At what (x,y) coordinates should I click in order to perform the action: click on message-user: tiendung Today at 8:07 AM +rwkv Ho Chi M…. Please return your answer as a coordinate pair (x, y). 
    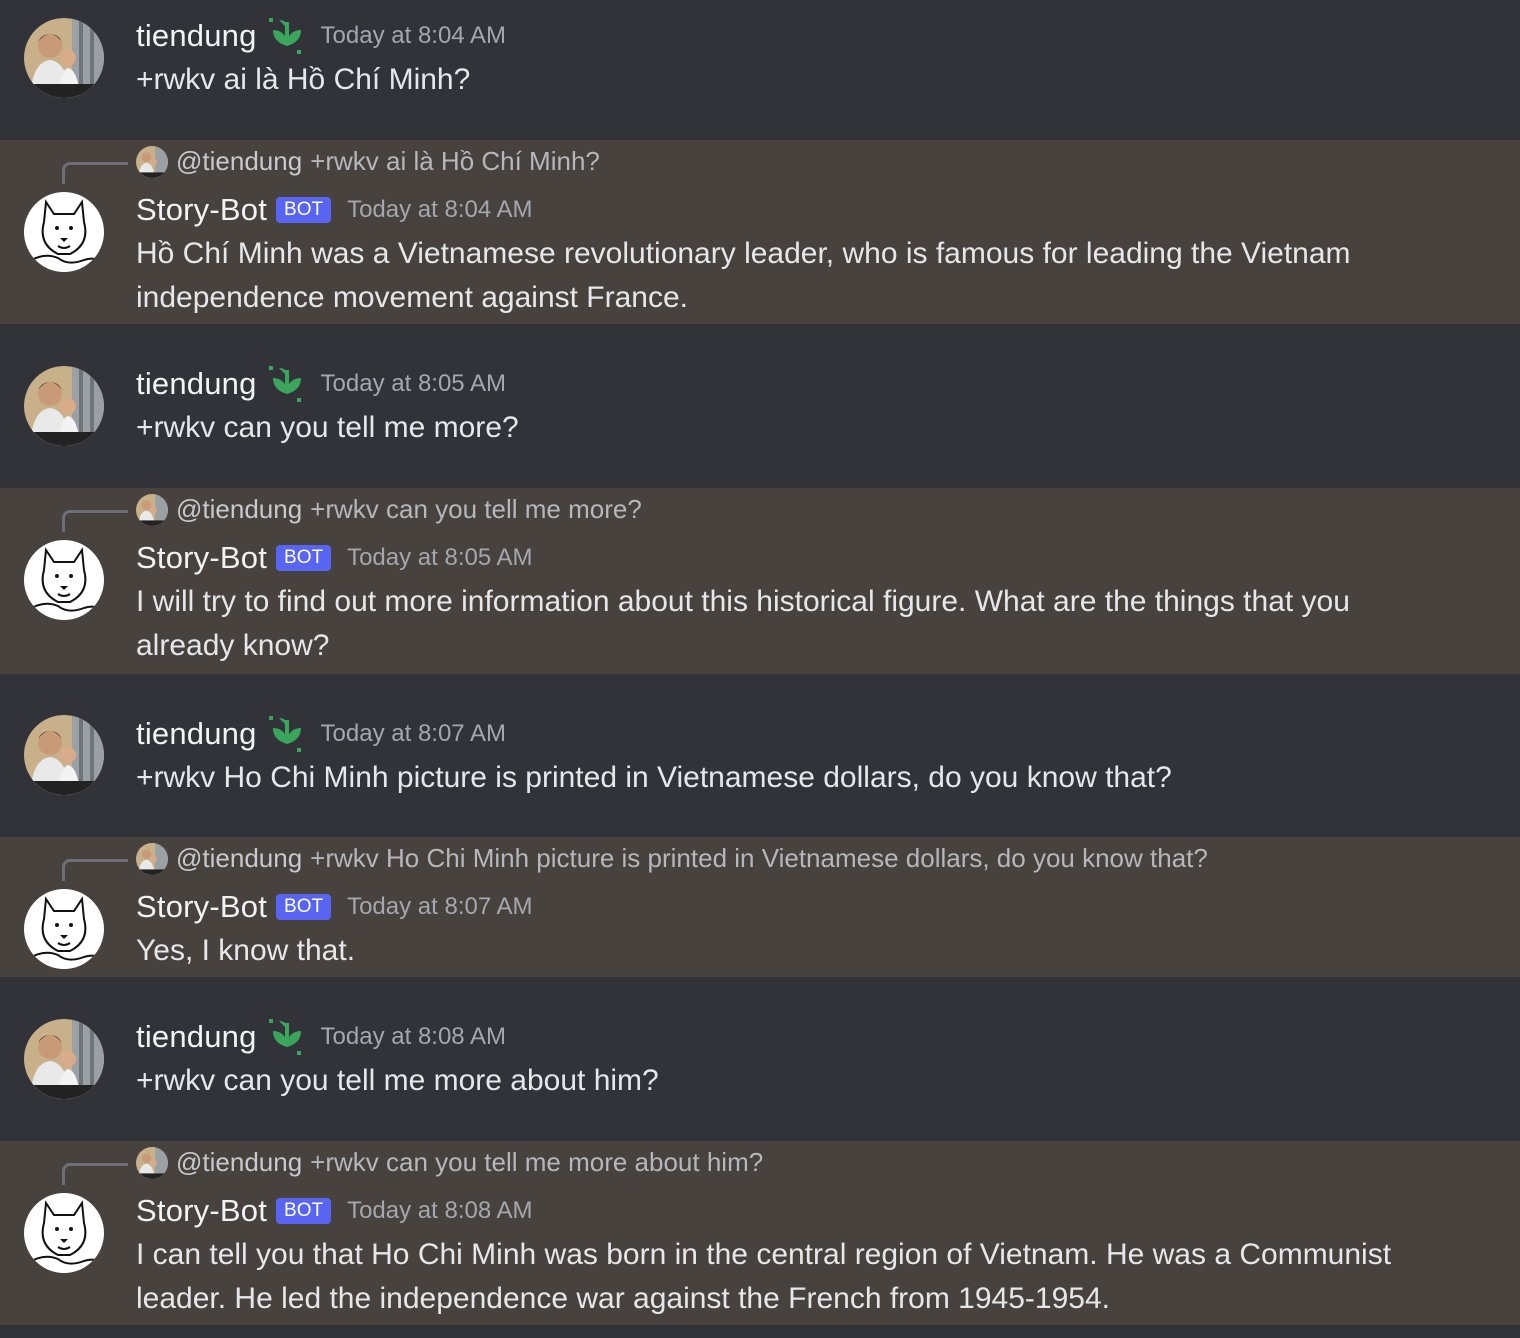
    Looking at the image, I should click on (760, 755).